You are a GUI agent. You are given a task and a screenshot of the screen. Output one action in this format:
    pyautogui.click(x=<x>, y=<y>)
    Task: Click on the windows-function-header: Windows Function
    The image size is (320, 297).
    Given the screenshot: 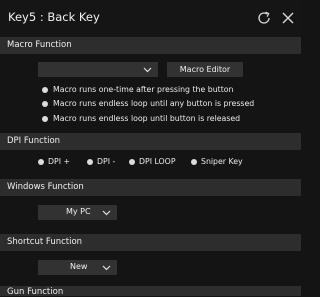 What is the action you would take?
    pyautogui.click(x=150, y=187)
    